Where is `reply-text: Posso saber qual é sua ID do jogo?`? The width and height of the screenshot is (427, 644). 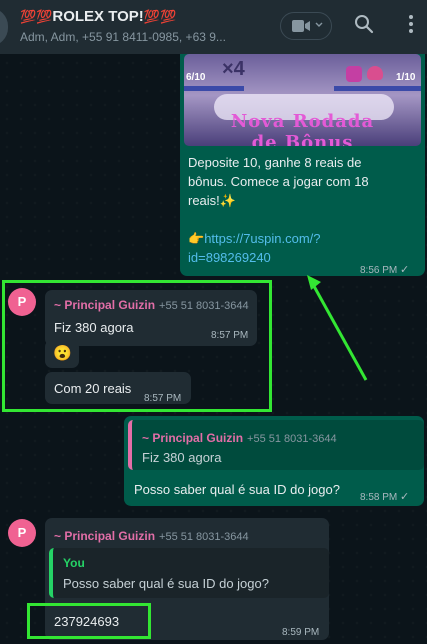 reply-text: Posso saber qual é sua ID do jogo? is located at coordinates (237, 489).